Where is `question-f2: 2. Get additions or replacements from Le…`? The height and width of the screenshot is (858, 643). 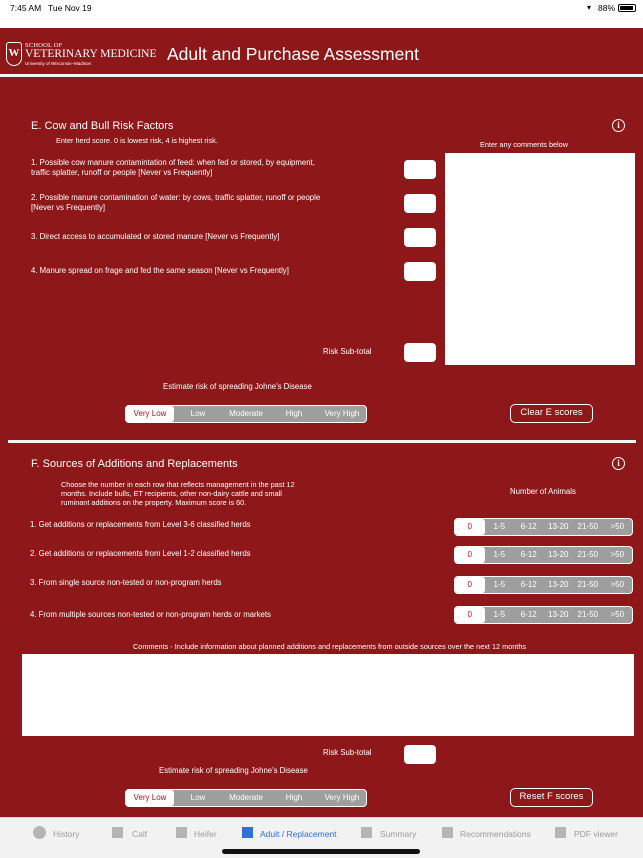
question-f2: 2. Get additions or replacements from Le… is located at coordinates (140, 553).